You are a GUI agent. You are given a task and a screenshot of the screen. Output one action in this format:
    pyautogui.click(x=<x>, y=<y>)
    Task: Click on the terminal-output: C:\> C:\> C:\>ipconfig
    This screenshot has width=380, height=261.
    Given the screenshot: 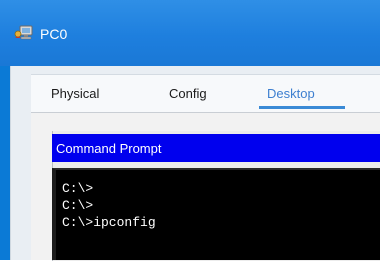 What is the action you would take?
    pyautogui.click(x=109, y=205)
    